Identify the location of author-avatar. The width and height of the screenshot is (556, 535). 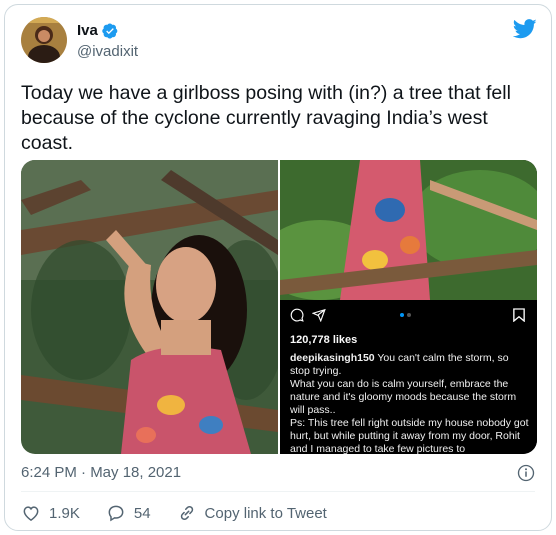
(44, 40).